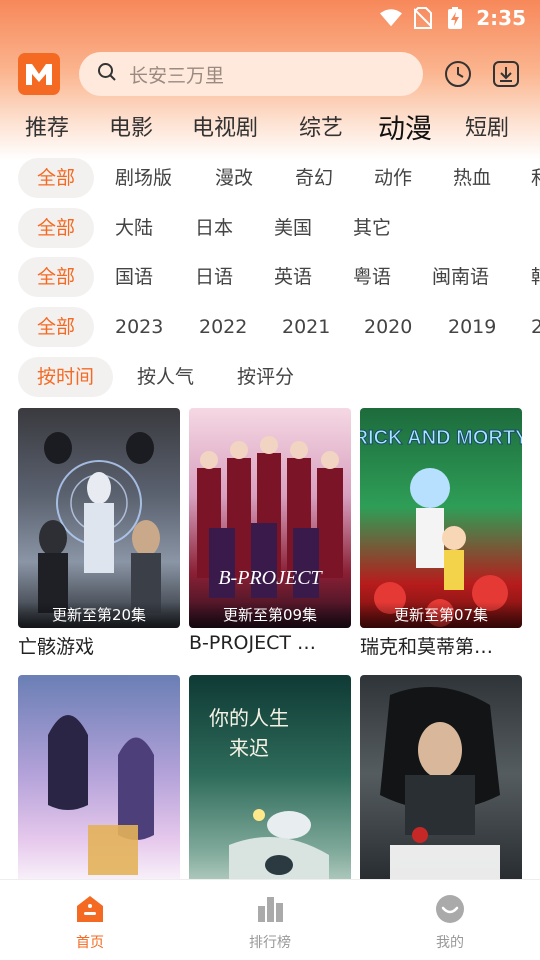 This screenshot has height=960, width=540. Describe the element at coordinates (56, 178) in the screenshot. I see `filter-genre-all: 全部` at that location.